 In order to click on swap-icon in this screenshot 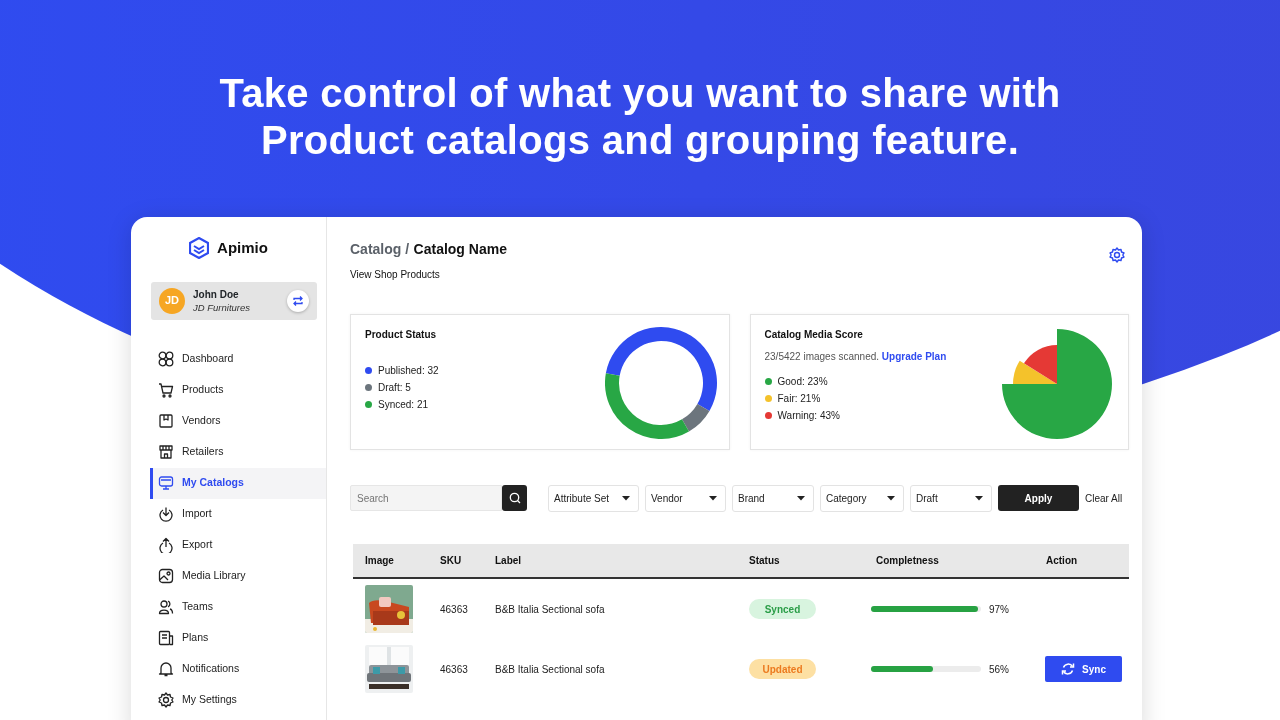, I will do `click(298, 300)`.